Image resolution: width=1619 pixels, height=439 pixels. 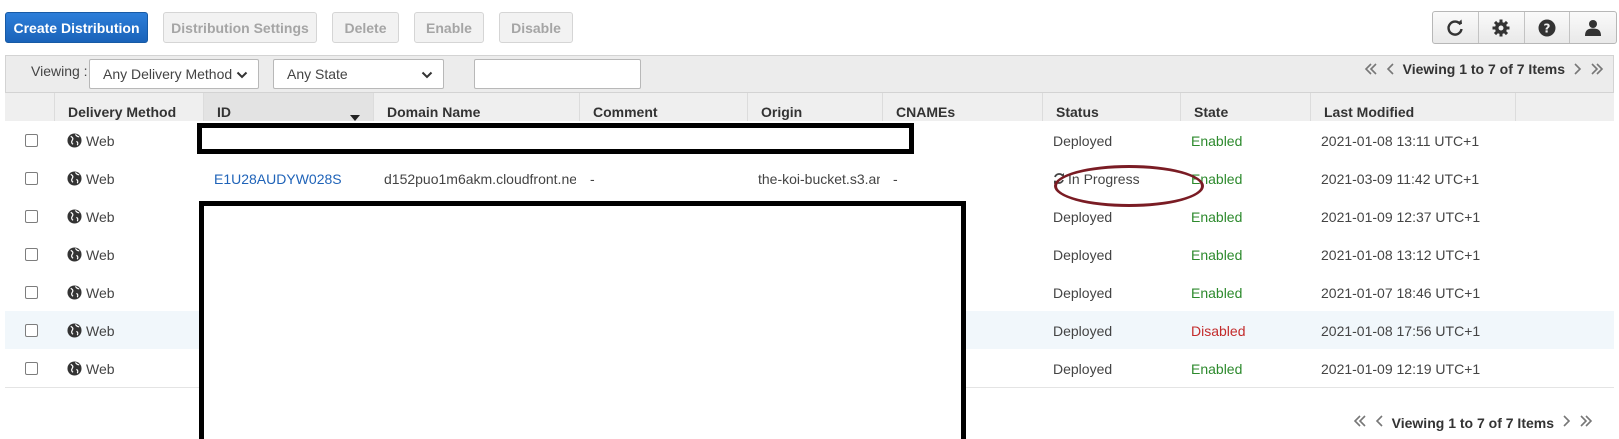 What do you see at coordinates (1218, 330) in the screenshot?
I see `state-text: Disabled` at bounding box center [1218, 330].